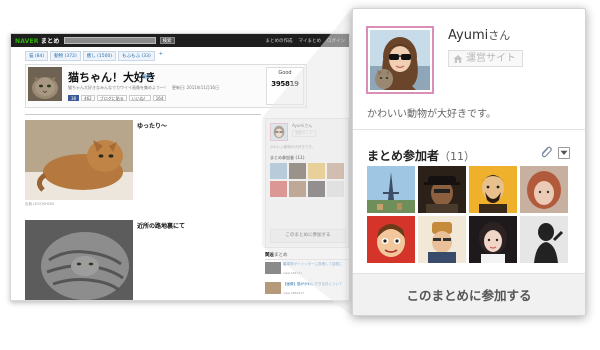 The height and width of the screenshot is (350, 600). Describe the element at coordinates (336, 41) in the screenshot. I see `nav-link-login: ログイン` at that location.